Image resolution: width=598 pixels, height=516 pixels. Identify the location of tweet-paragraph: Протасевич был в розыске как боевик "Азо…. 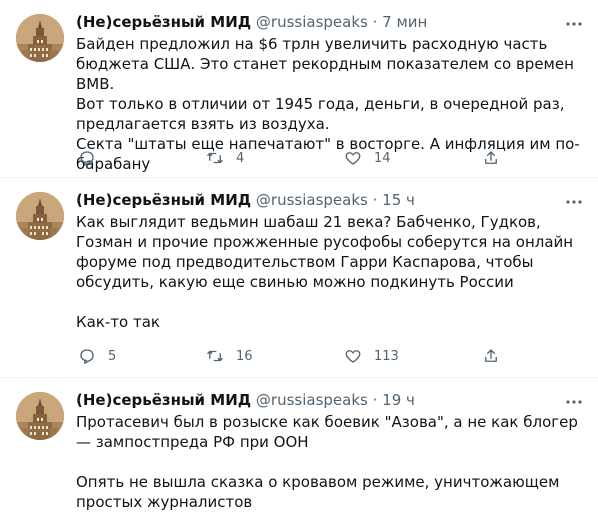
(327, 432).